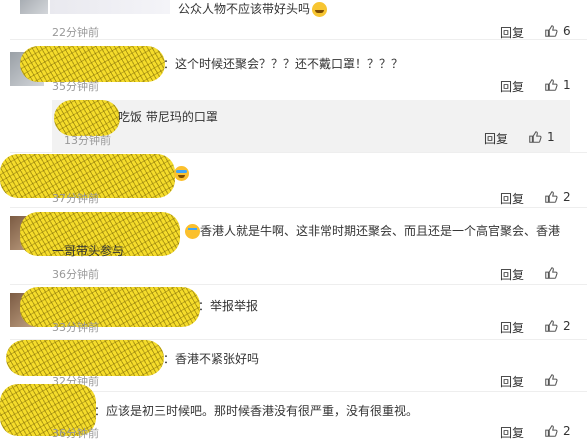  What do you see at coordinates (228, 306) in the screenshot?
I see `comment-text: ：举报举报` at bounding box center [228, 306].